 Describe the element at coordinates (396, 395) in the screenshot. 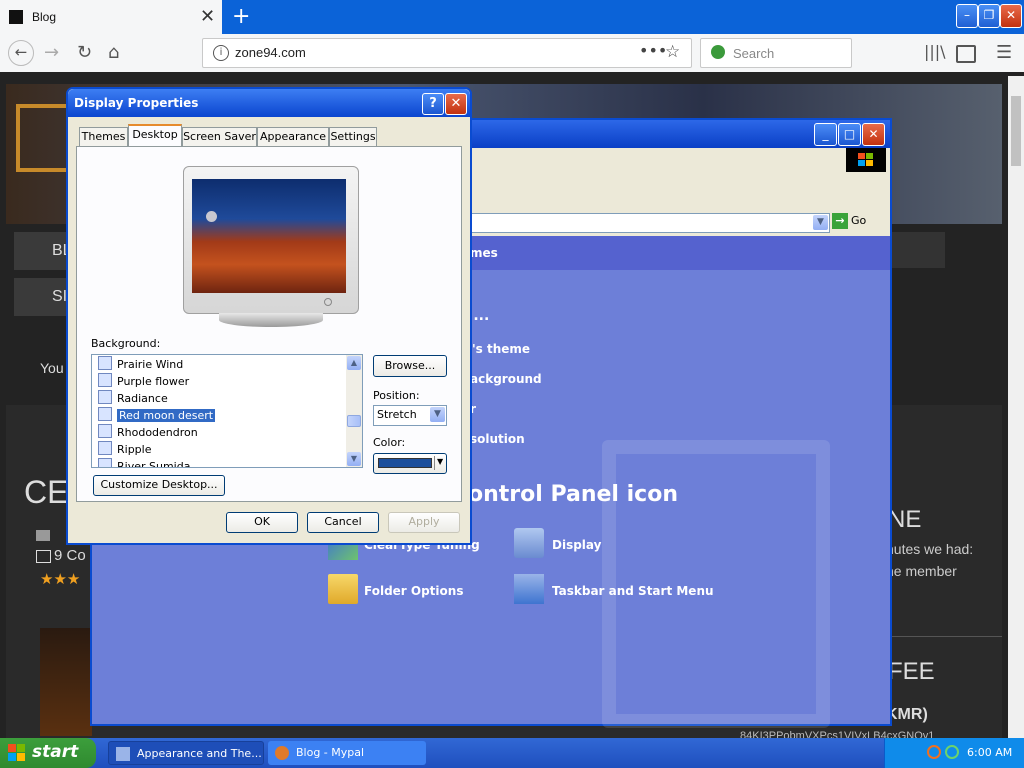

I see `position-label: Position:` at that location.